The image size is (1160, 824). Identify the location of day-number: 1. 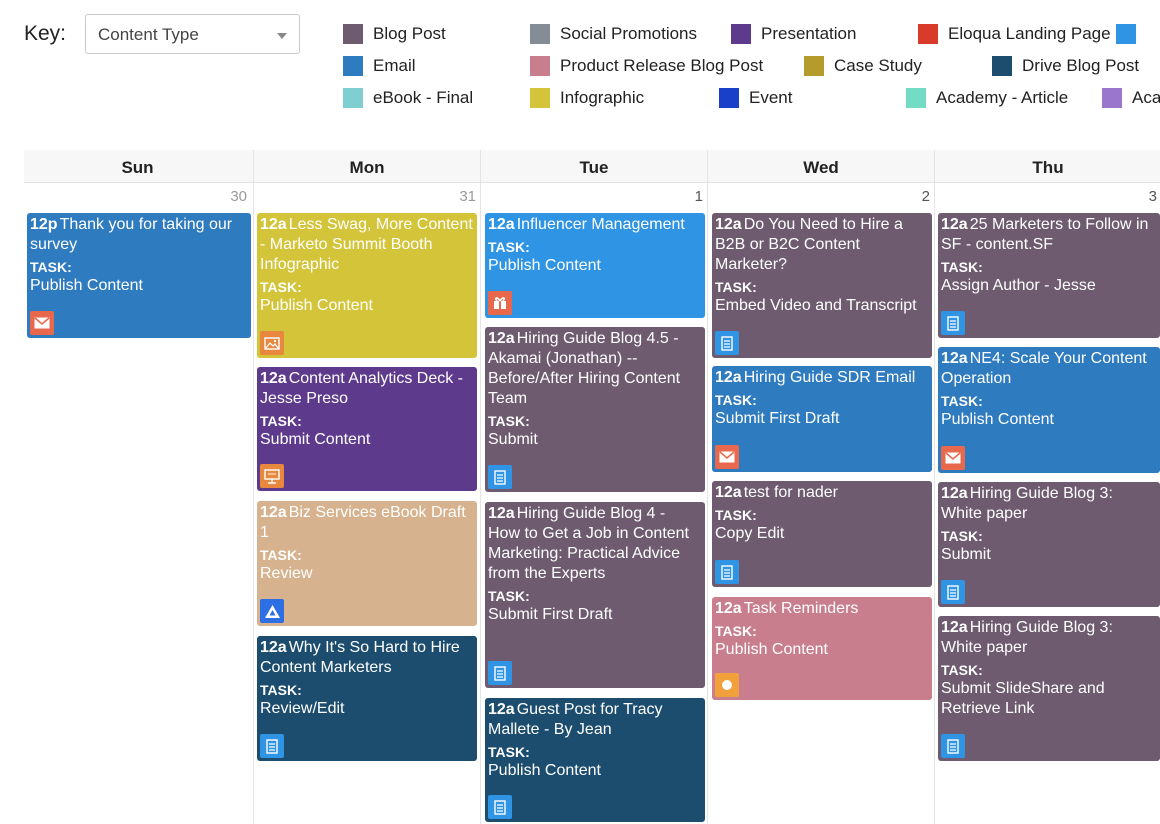
(698, 196).